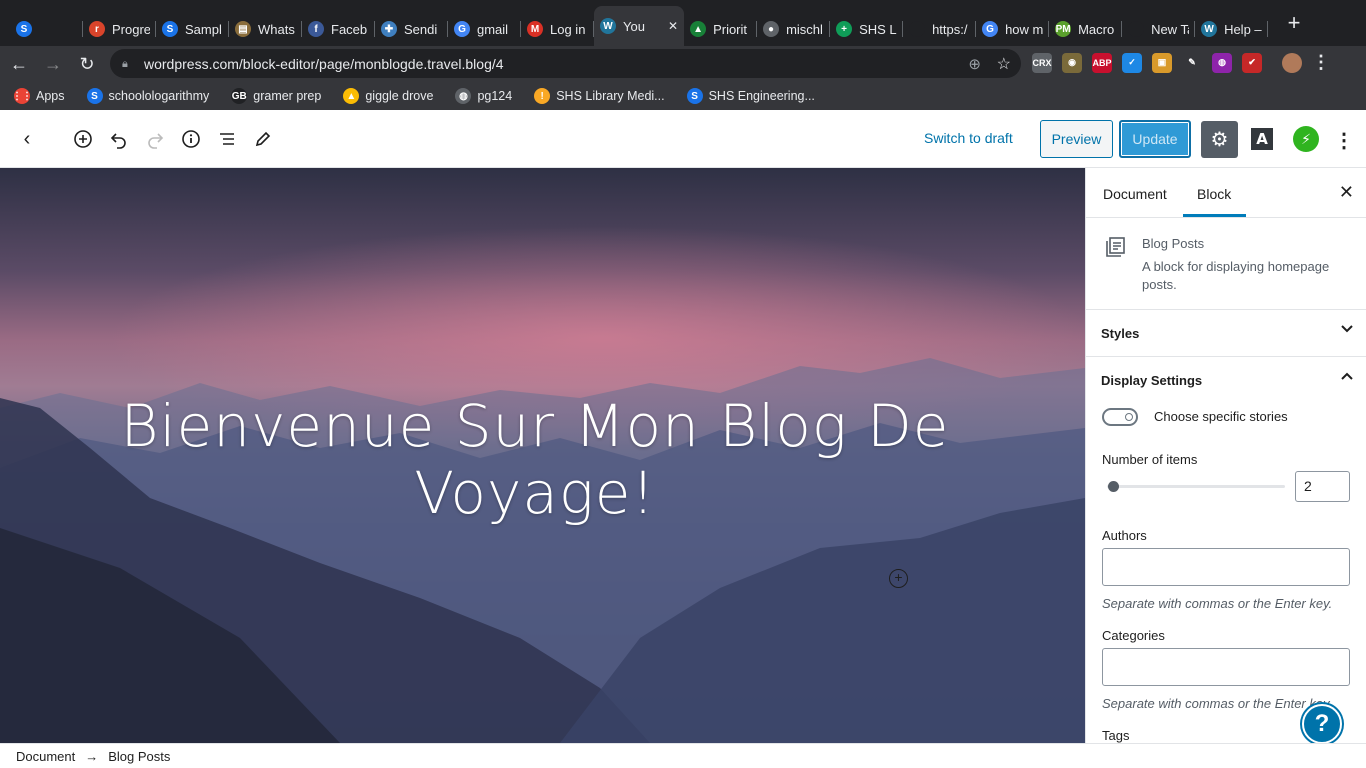 The height and width of the screenshot is (768, 1366). Describe the element at coordinates (38, 96) in the screenshot. I see `bookmark-item: ⋮⋮ Apps` at that location.